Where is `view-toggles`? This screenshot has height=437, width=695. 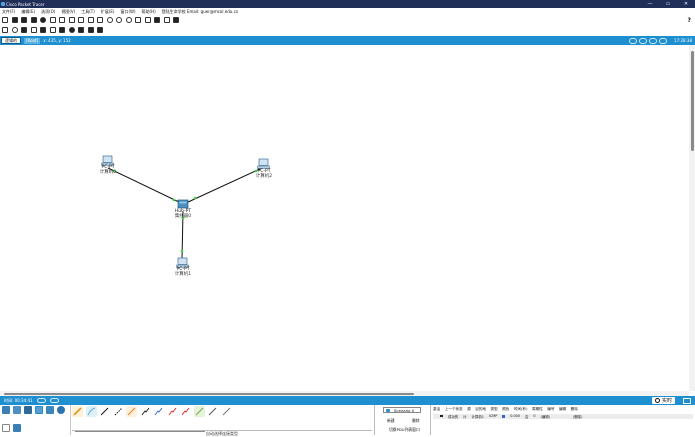
view-toggles is located at coordinates (647, 40).